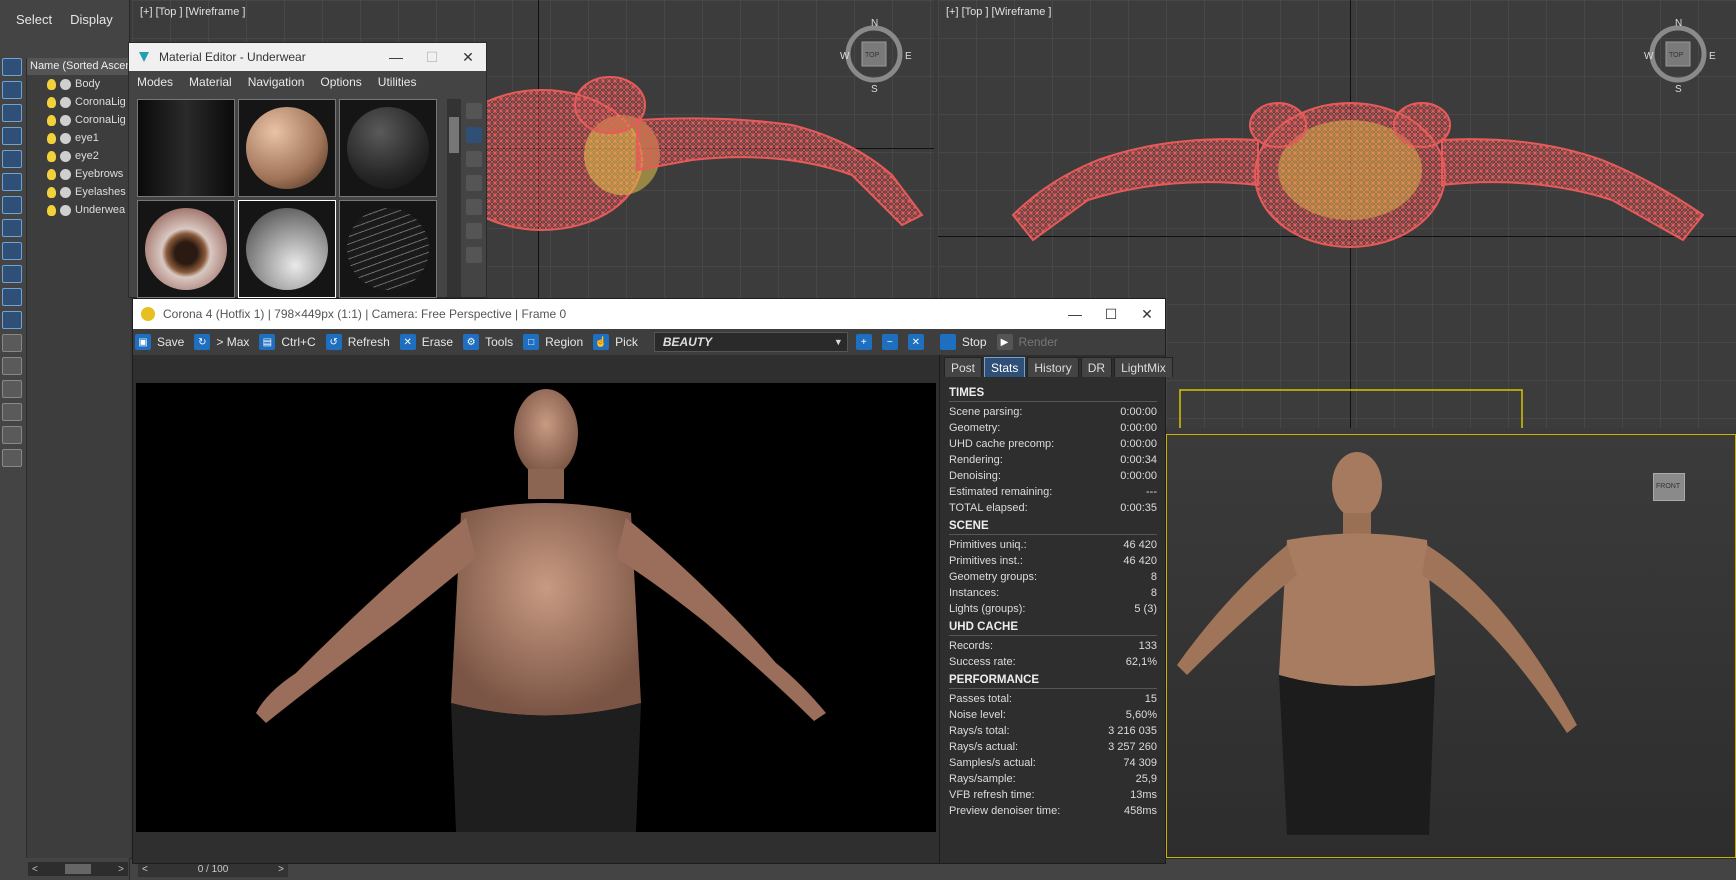 The height and width of the screenshot is (880, 1736). What do you see at coordinates (65, 156) in the screenshot?
I see `geometry-object-icon` at bounding box center [65, 156].